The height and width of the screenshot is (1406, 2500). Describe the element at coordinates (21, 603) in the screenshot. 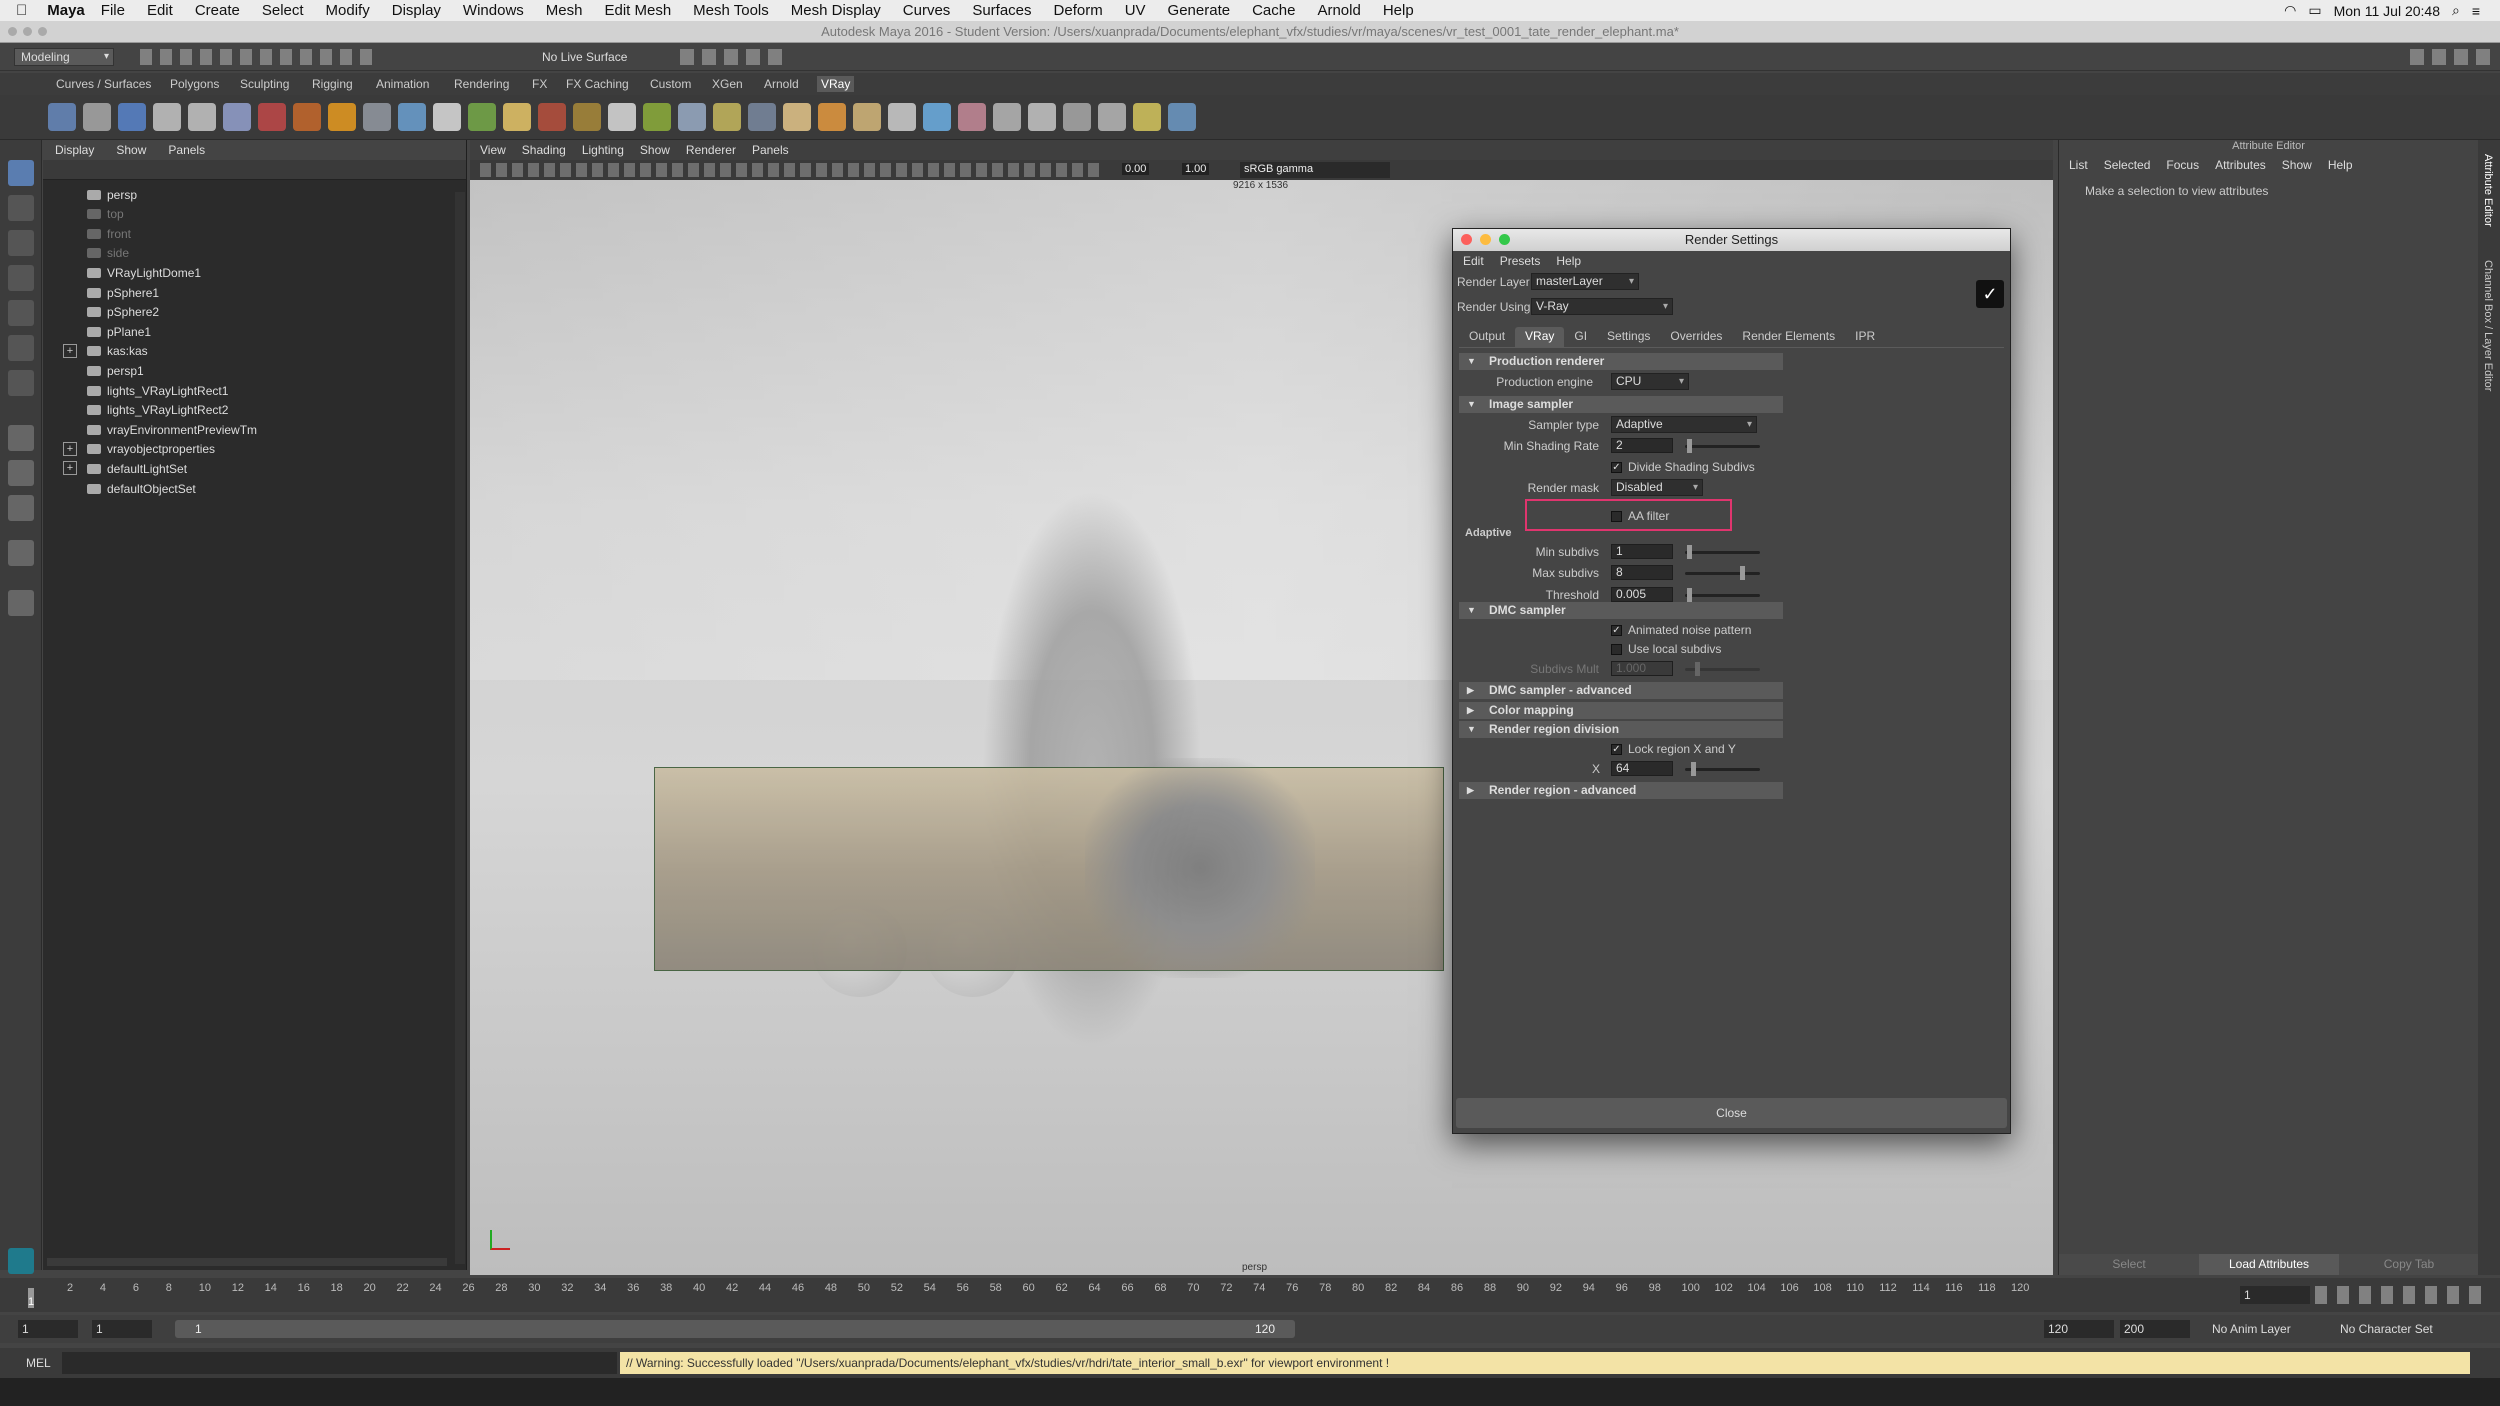

I see `graph-layout-icon` at that location.